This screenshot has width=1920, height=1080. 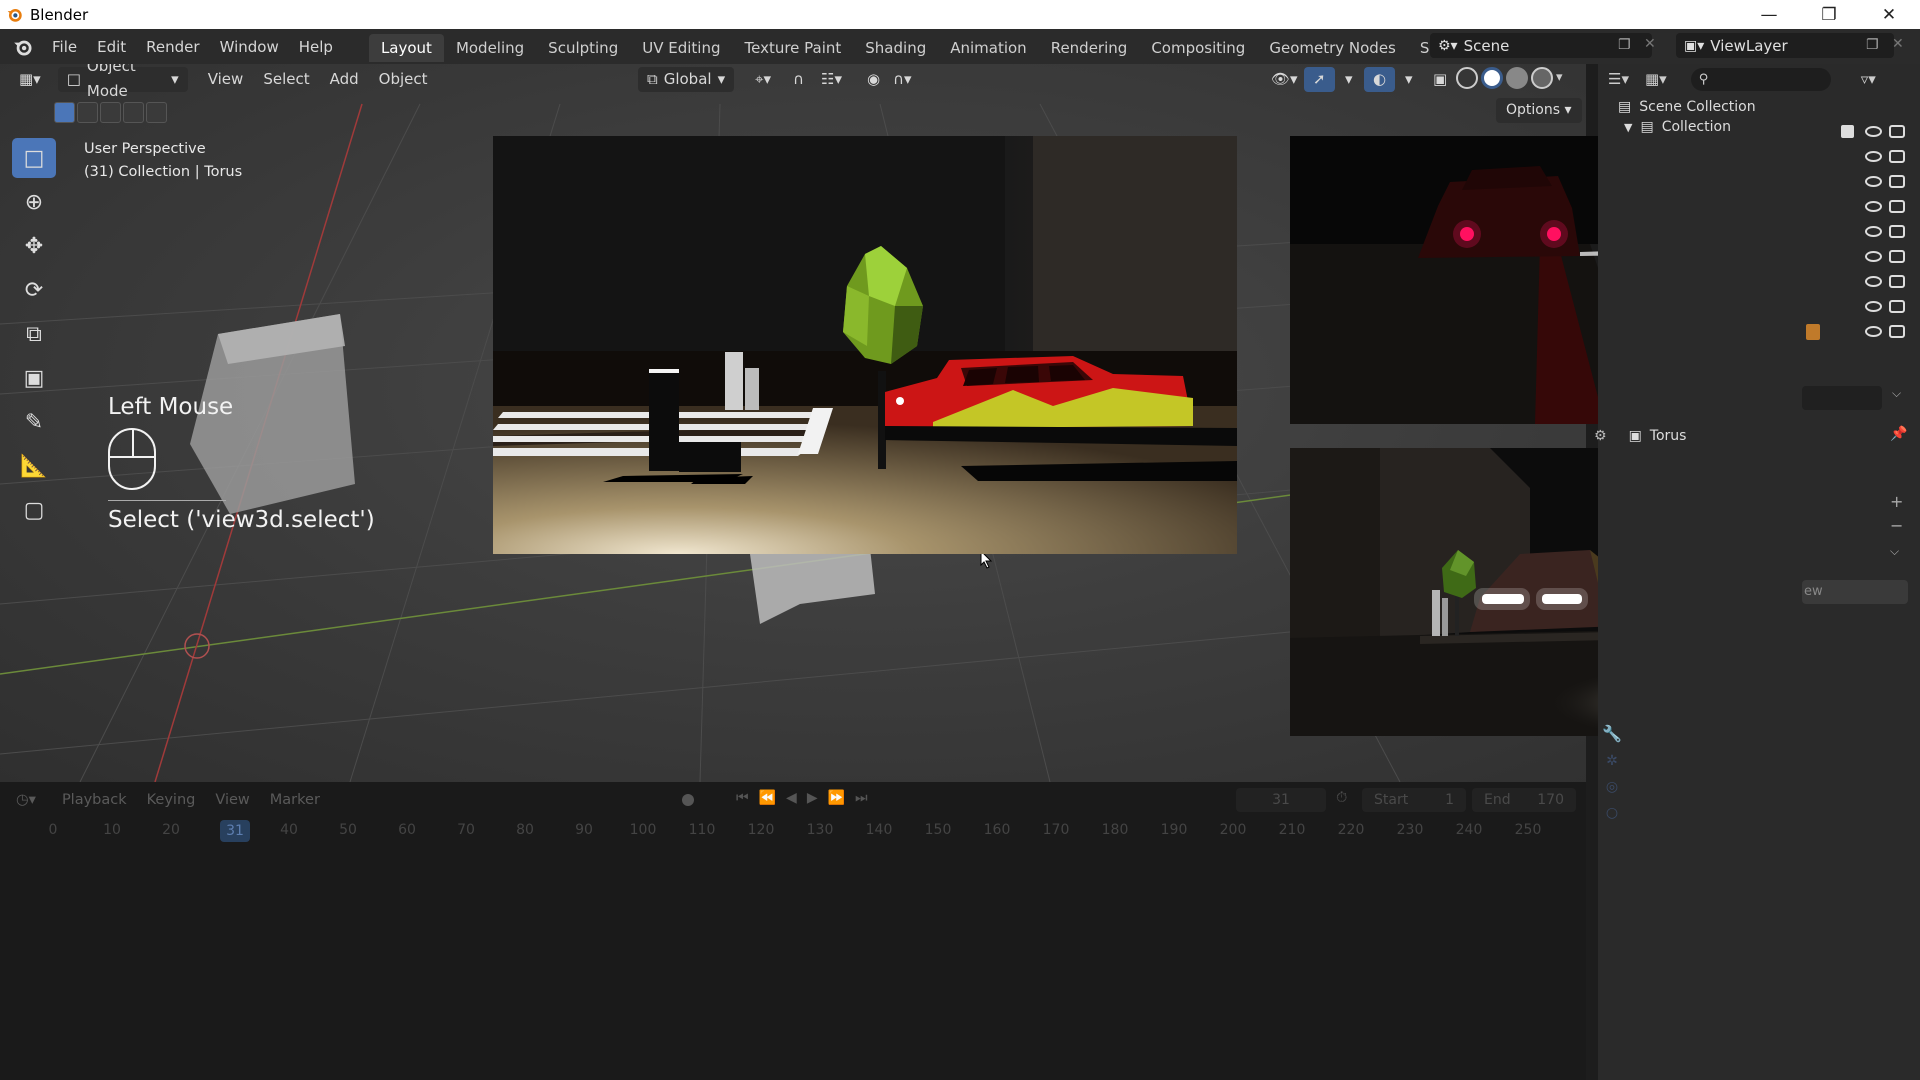 I want to click on jump-start-icon: ⏮, so click(x=742, y=798).